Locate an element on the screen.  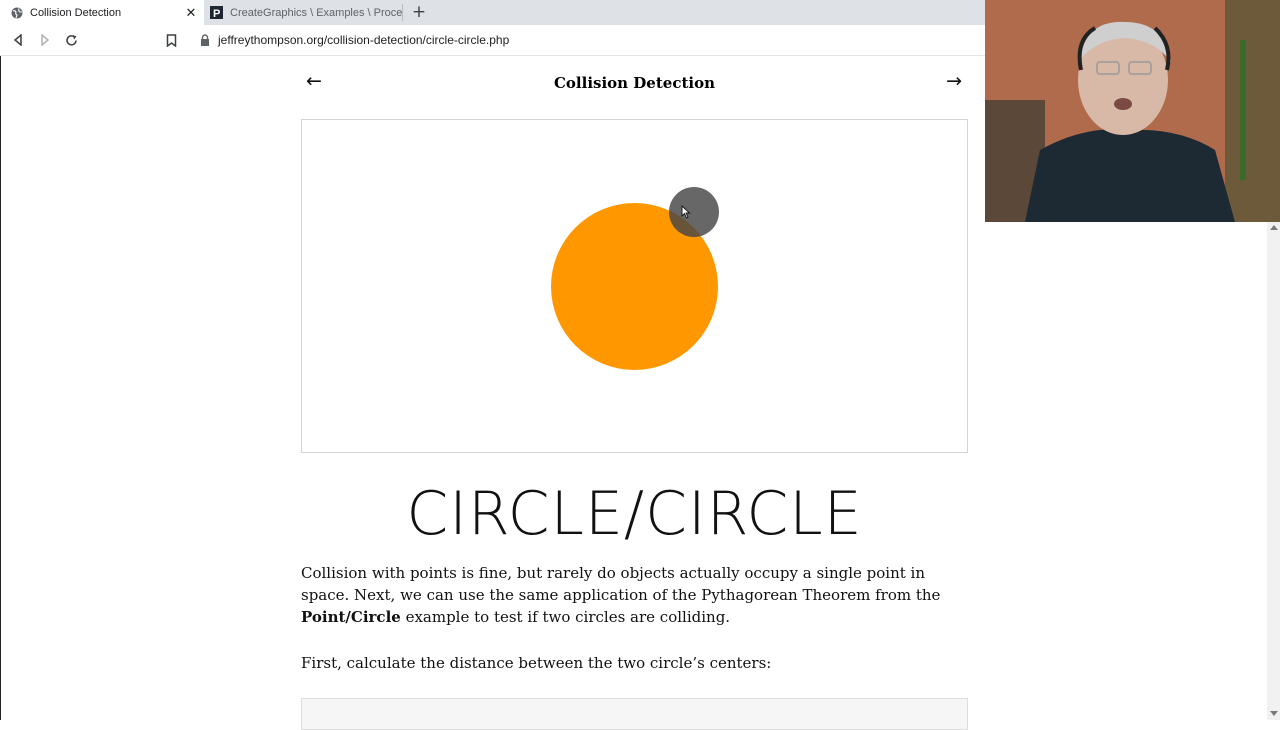
new-tab-button: + is located at coordinates (419, 12).